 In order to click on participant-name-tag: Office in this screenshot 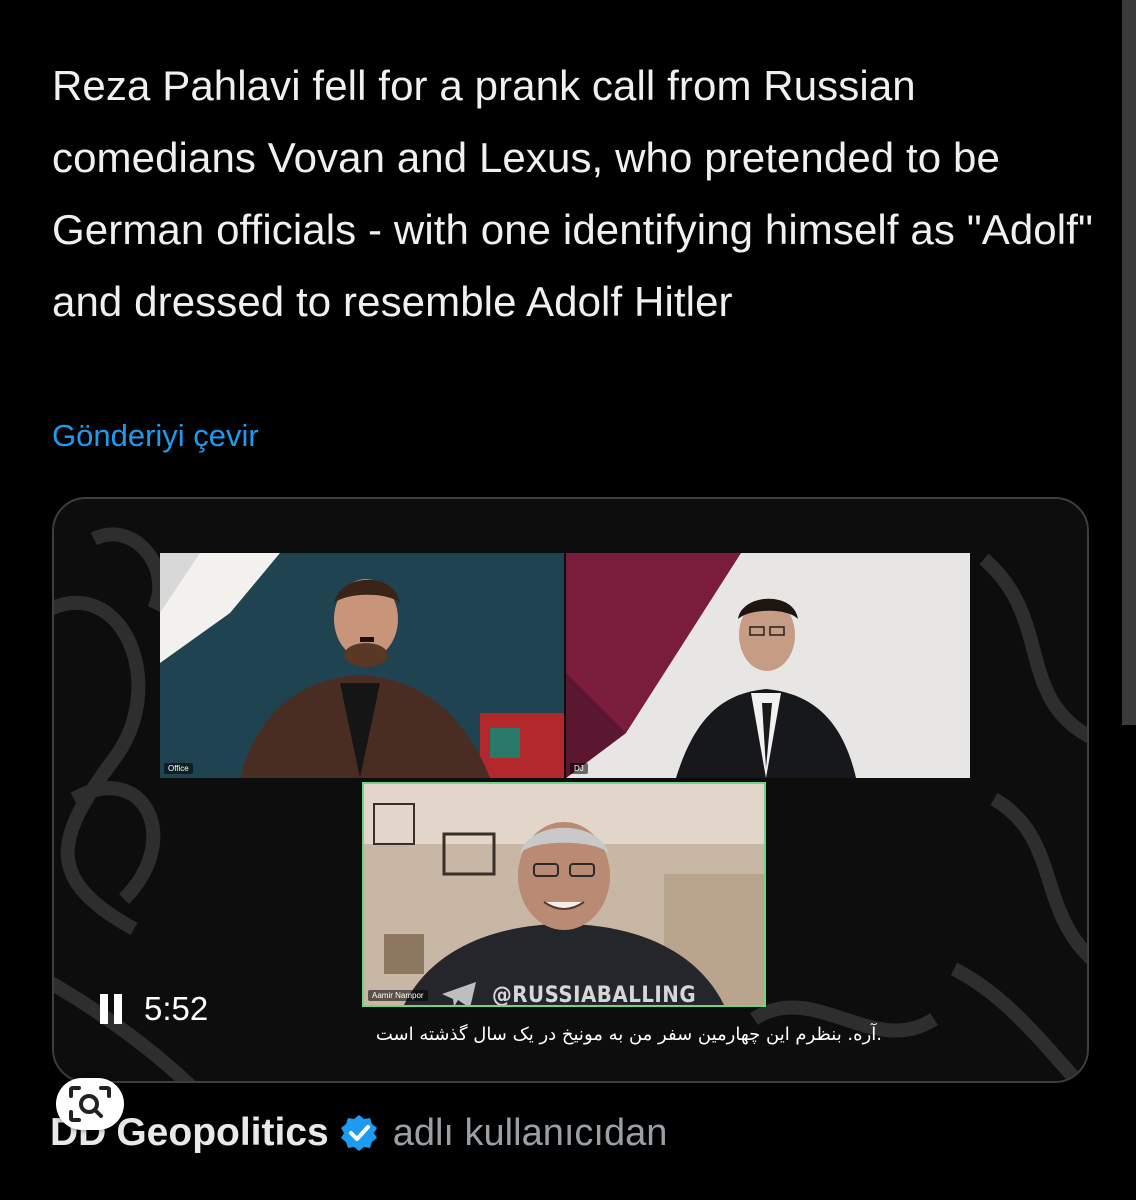, I will do `click(178, 768)`.